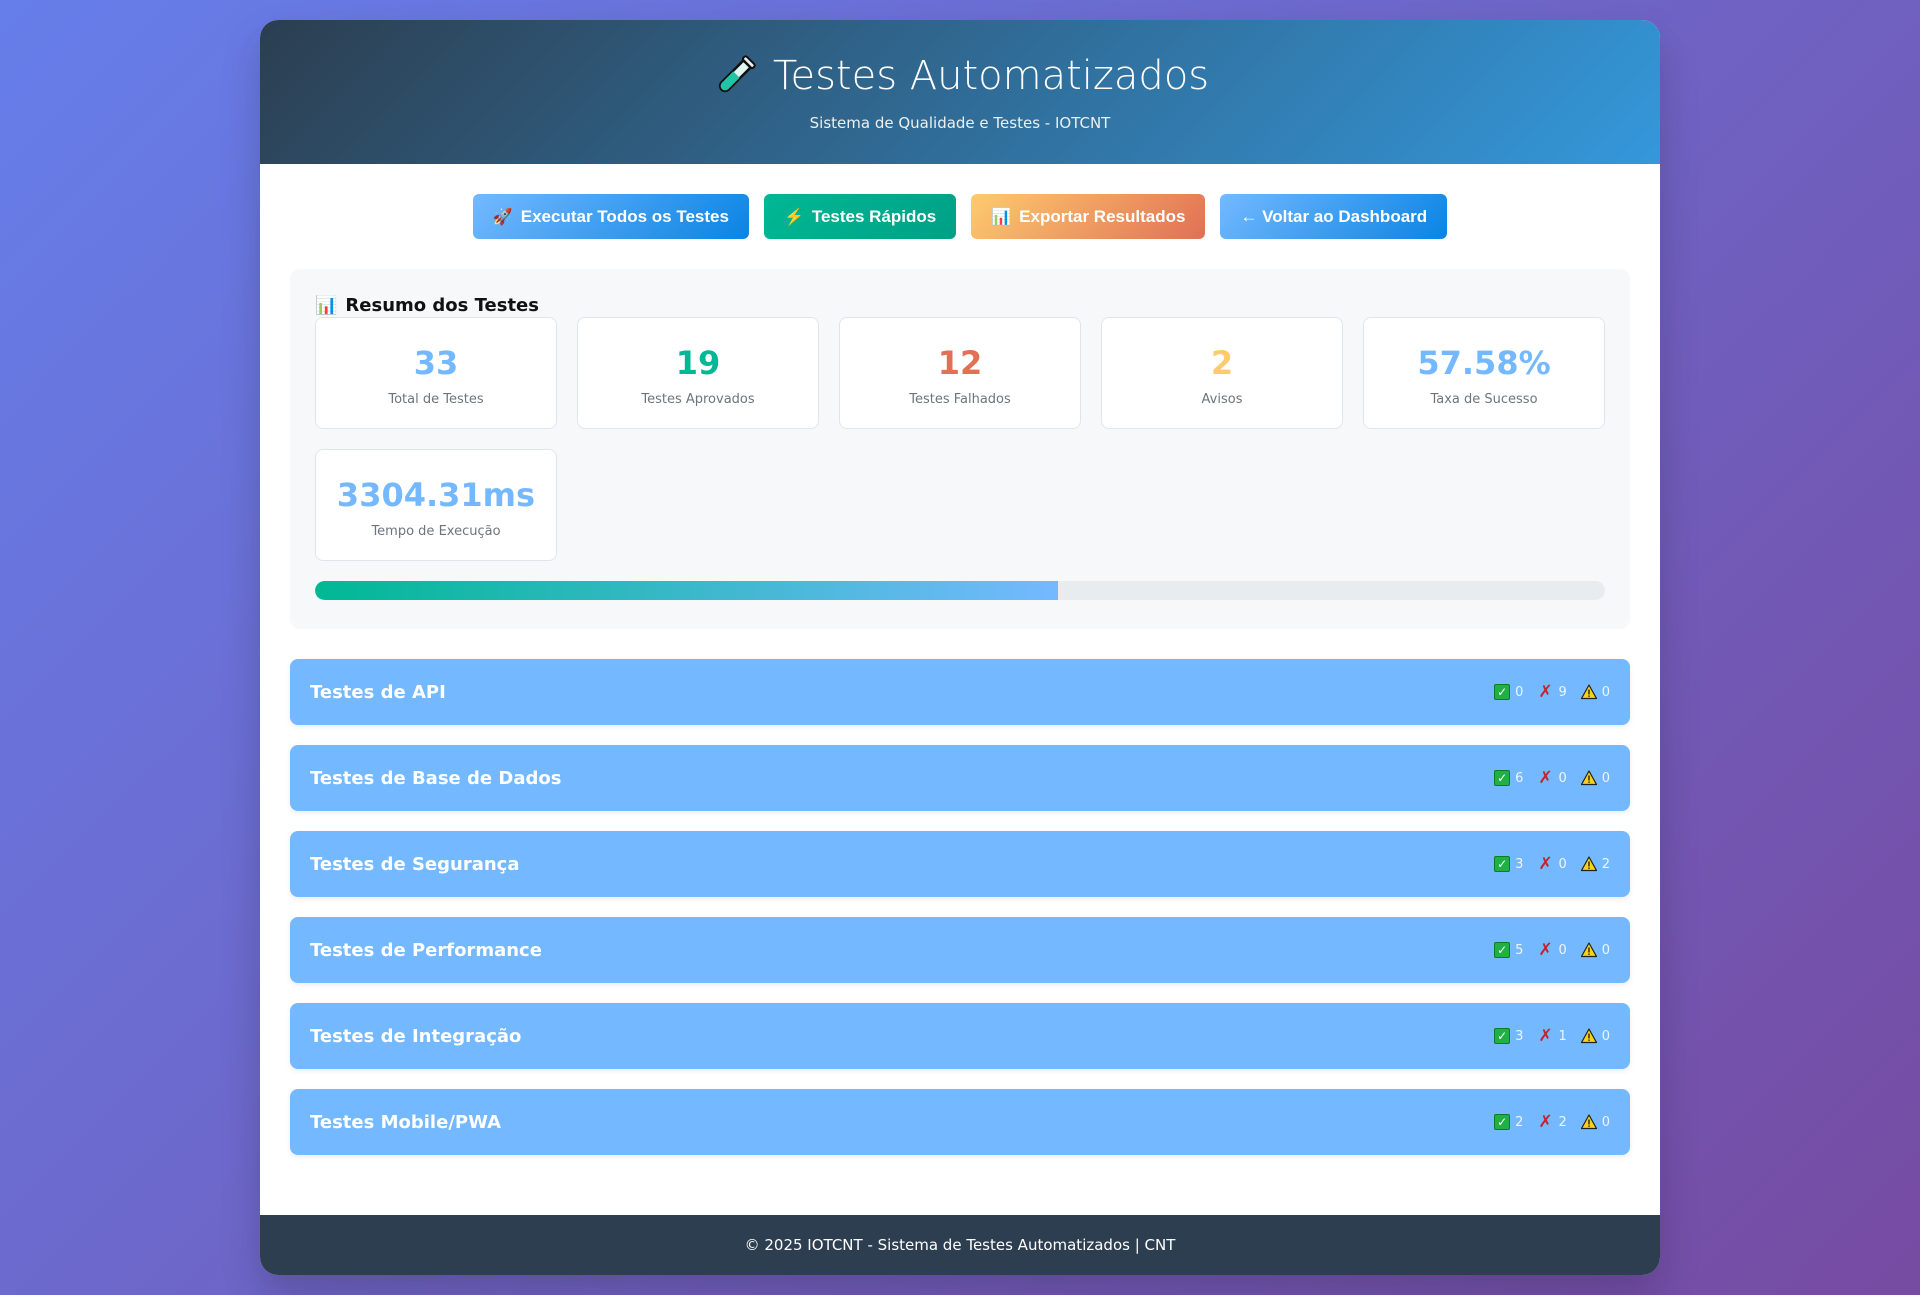  I want to click on test-suite-row: Testes de Performance ✓ 5 ✗ 0 0, so click(960, 950).